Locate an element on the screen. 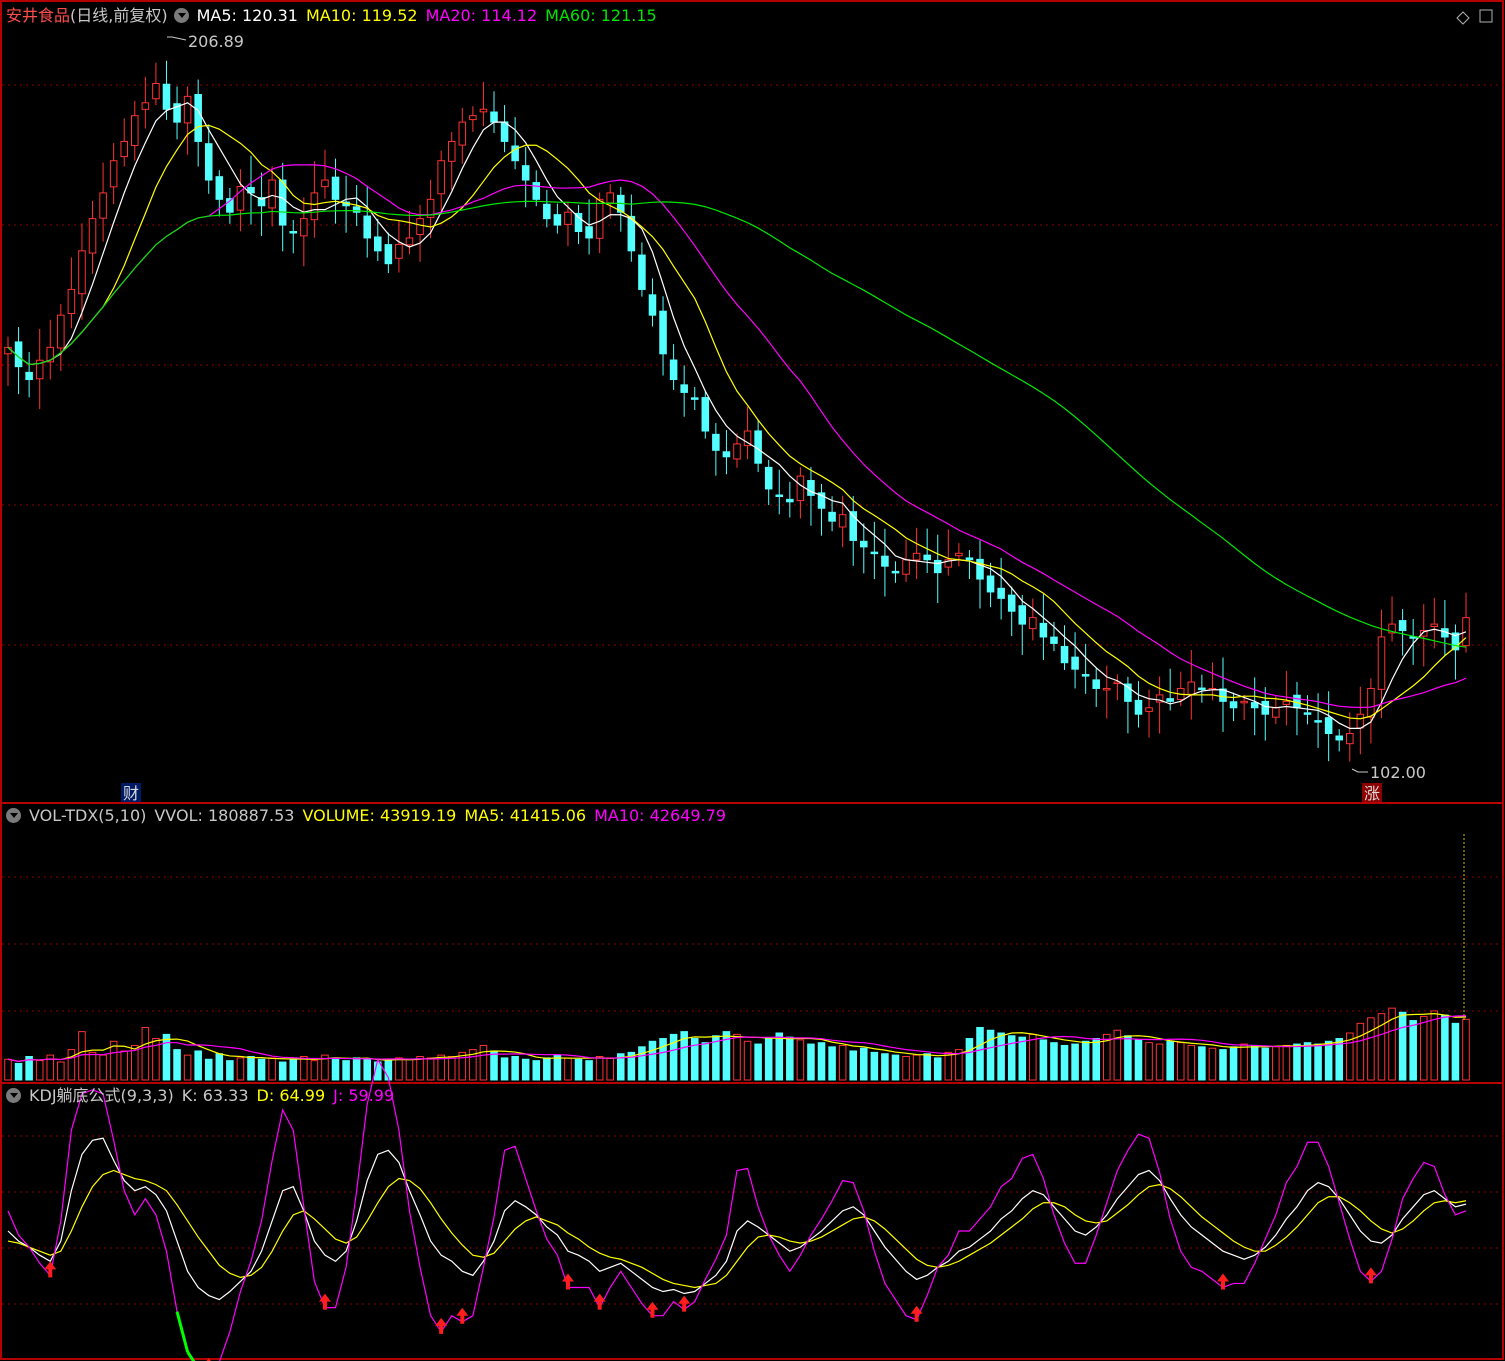 The width and height of the screenshot is (1505, 1361). kdj-panel-header: KDJ躺底公式(9,3,3) K: 63.33 D: 64.99 J: 59.99 is located at coordinates (750, 1096).